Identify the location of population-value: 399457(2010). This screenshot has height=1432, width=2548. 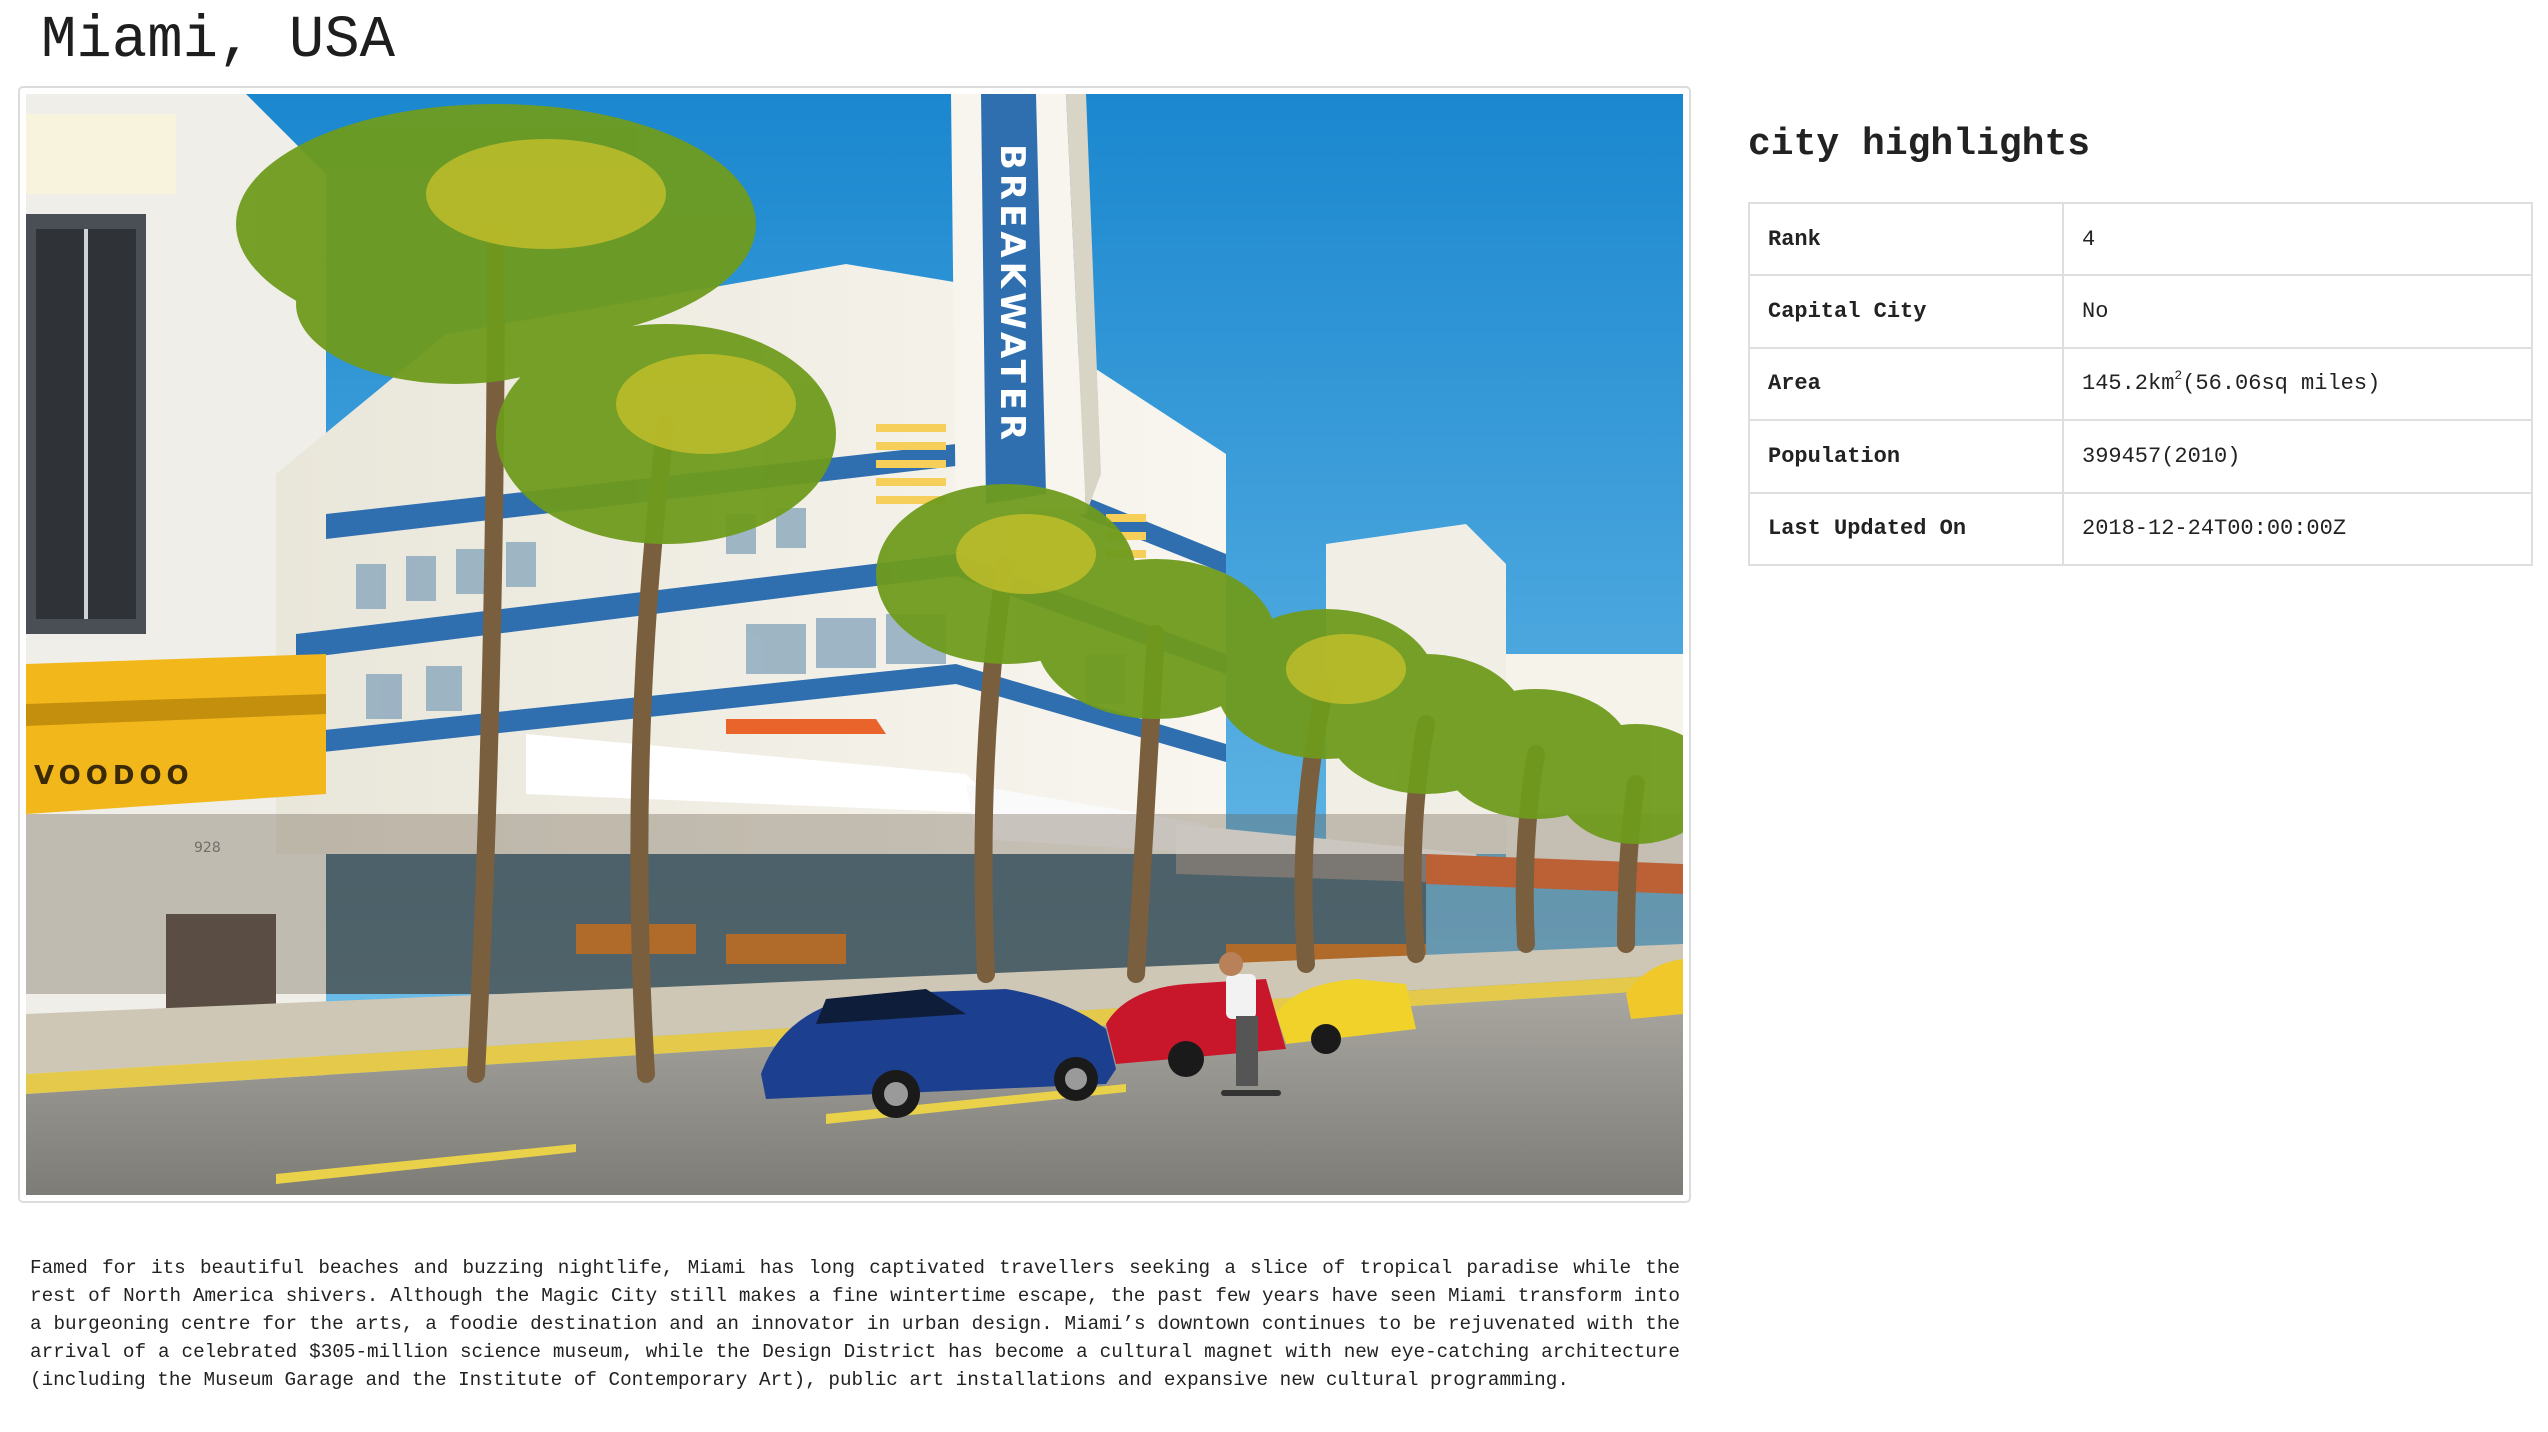
(2297, 456).